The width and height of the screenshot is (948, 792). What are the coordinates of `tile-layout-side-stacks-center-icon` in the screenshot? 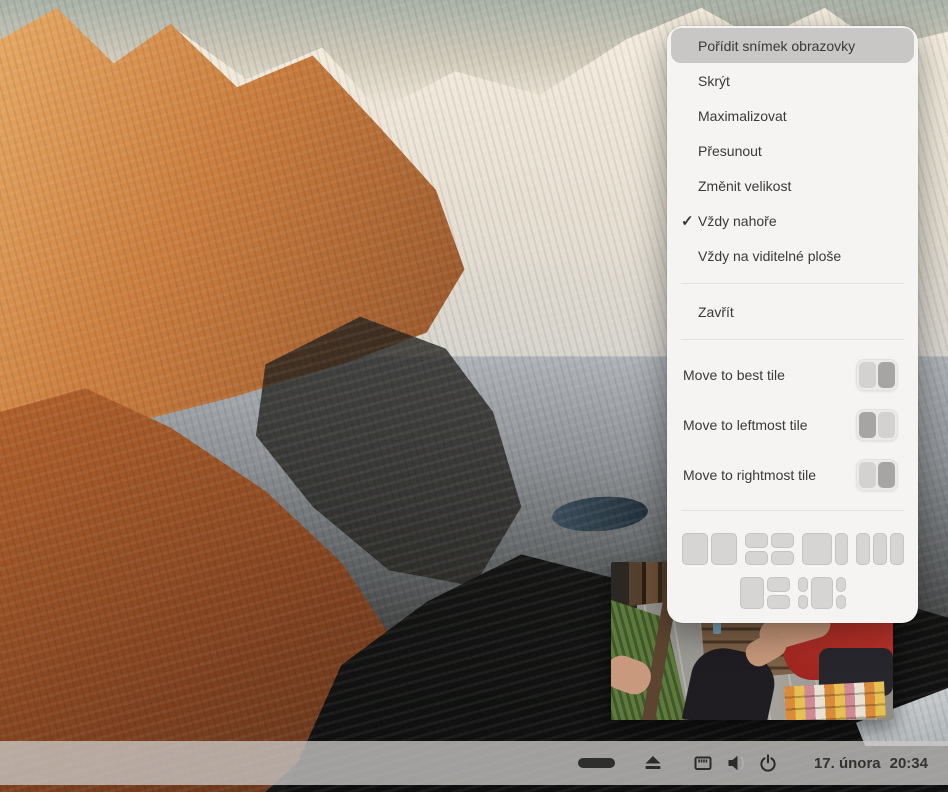 It's located at (821, 593).